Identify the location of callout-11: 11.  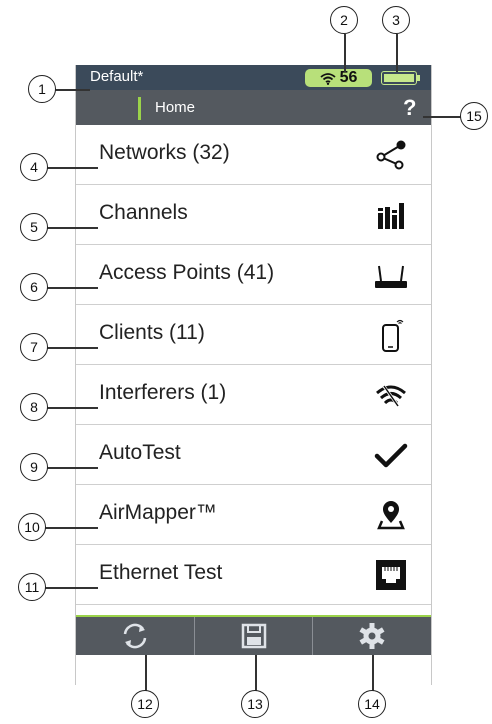
(32, 587).